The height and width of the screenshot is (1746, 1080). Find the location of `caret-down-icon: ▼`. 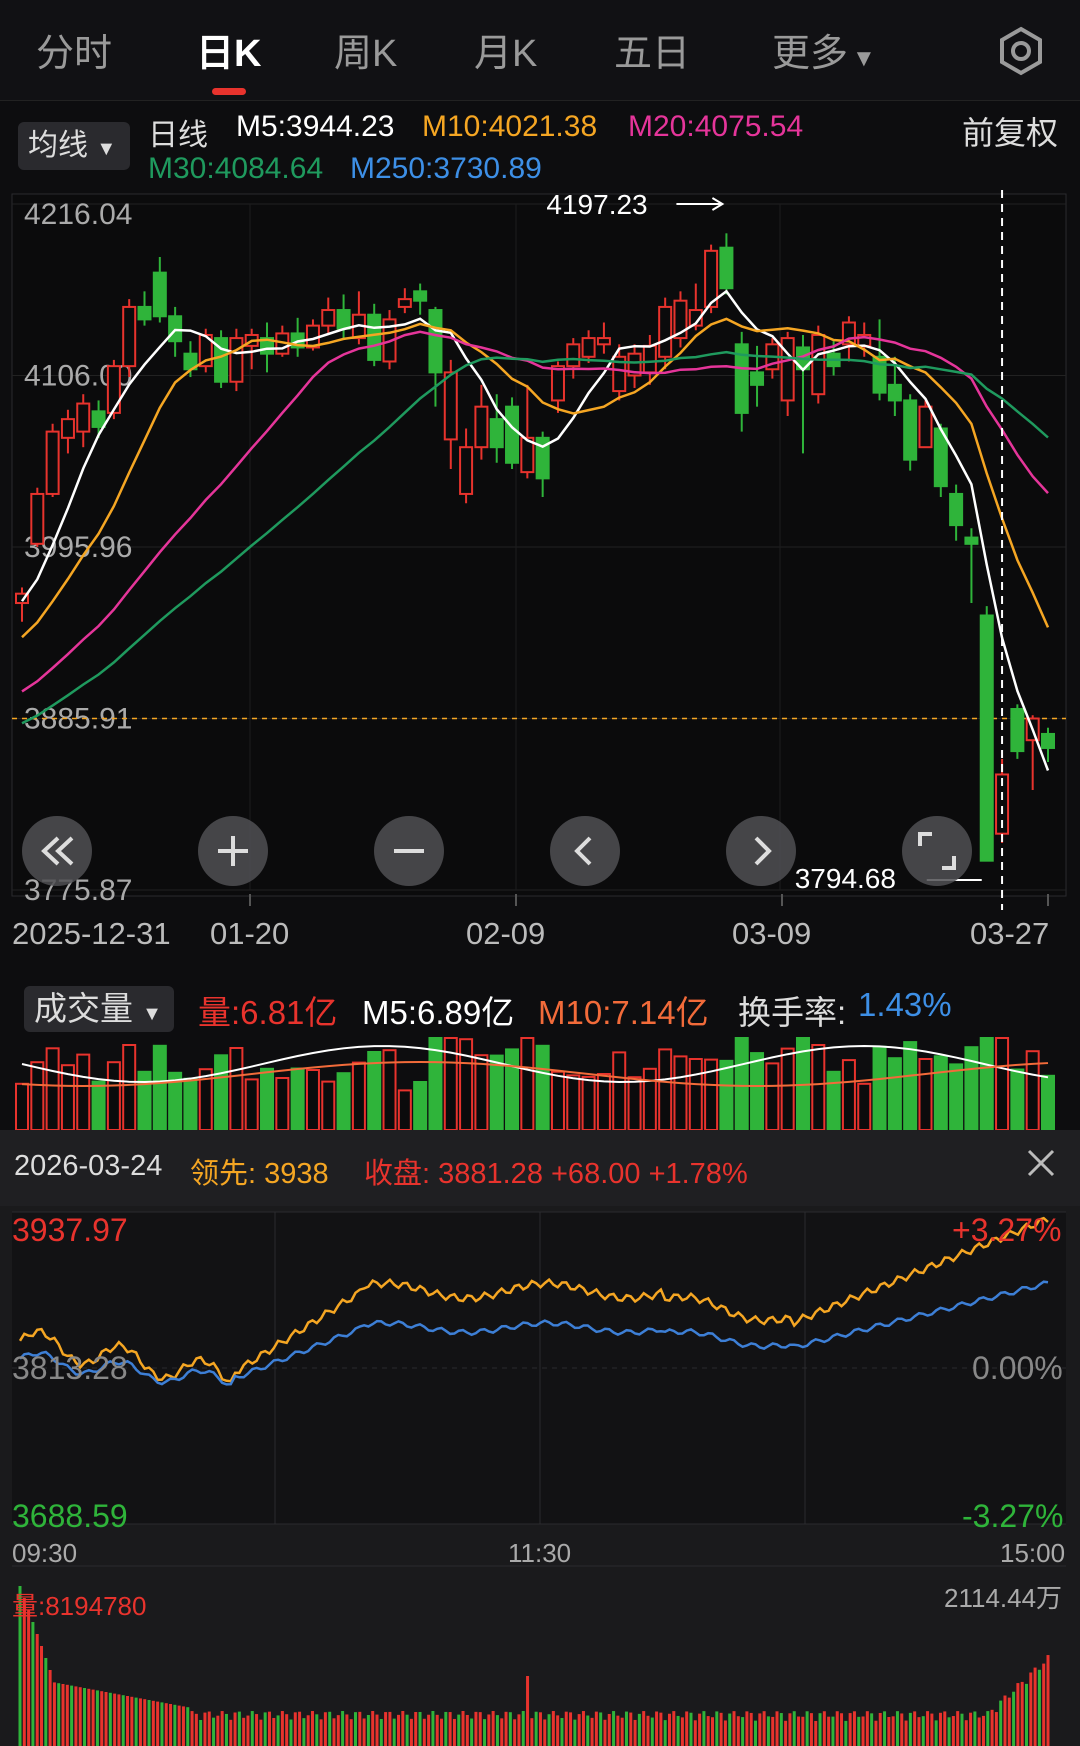

caret-down-icon: ▼ is located at coordinates (152, 1014).